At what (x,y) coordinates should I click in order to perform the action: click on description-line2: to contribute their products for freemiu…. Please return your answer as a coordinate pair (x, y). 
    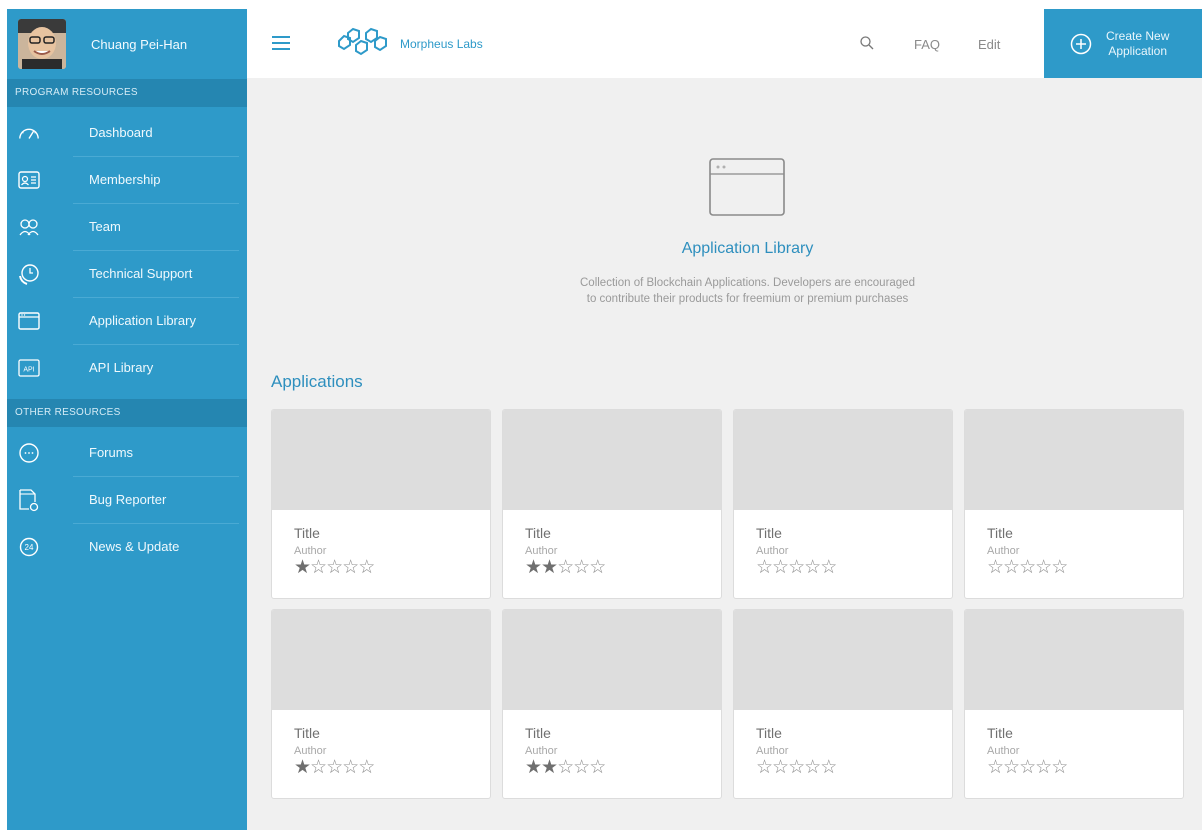
    Looking at the image, I should click on (747, 299).